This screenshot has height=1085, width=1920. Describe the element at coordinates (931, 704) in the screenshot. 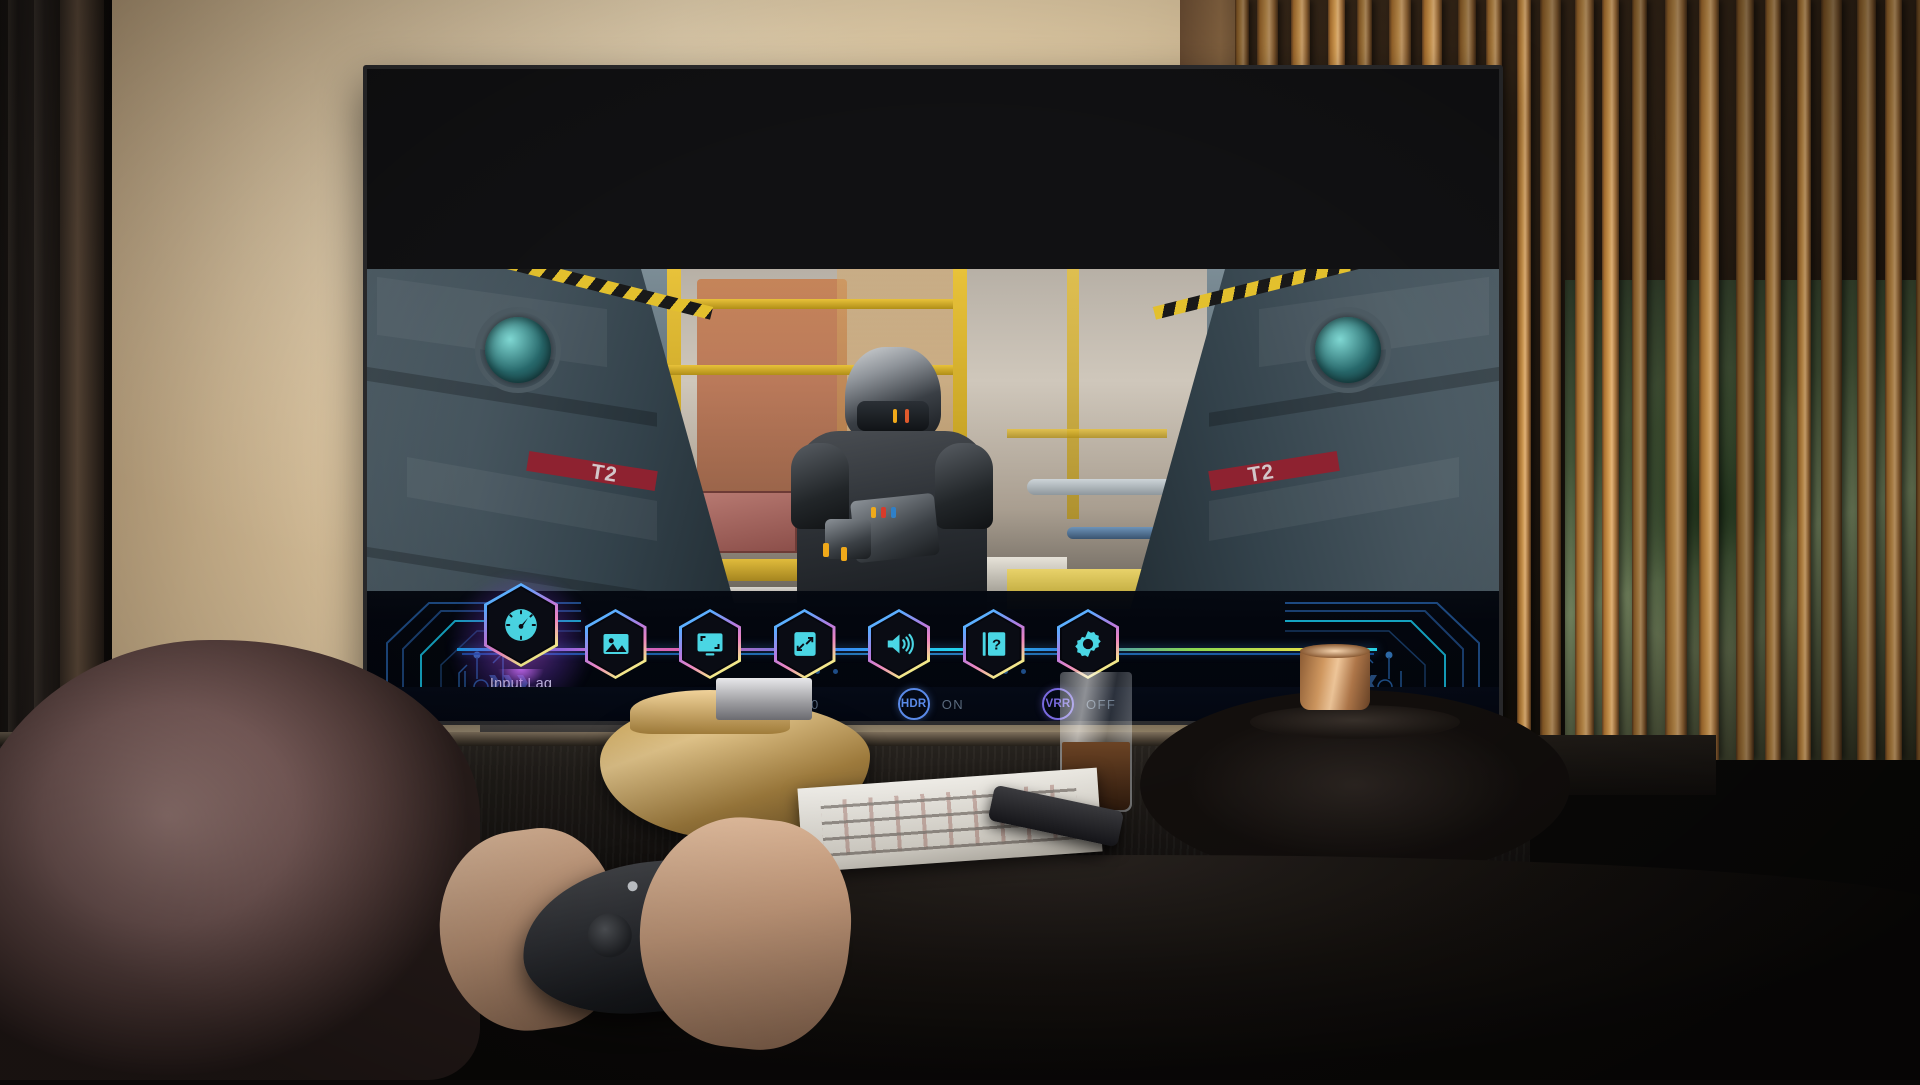

I see `status-hdr: HDR ON` at that location.